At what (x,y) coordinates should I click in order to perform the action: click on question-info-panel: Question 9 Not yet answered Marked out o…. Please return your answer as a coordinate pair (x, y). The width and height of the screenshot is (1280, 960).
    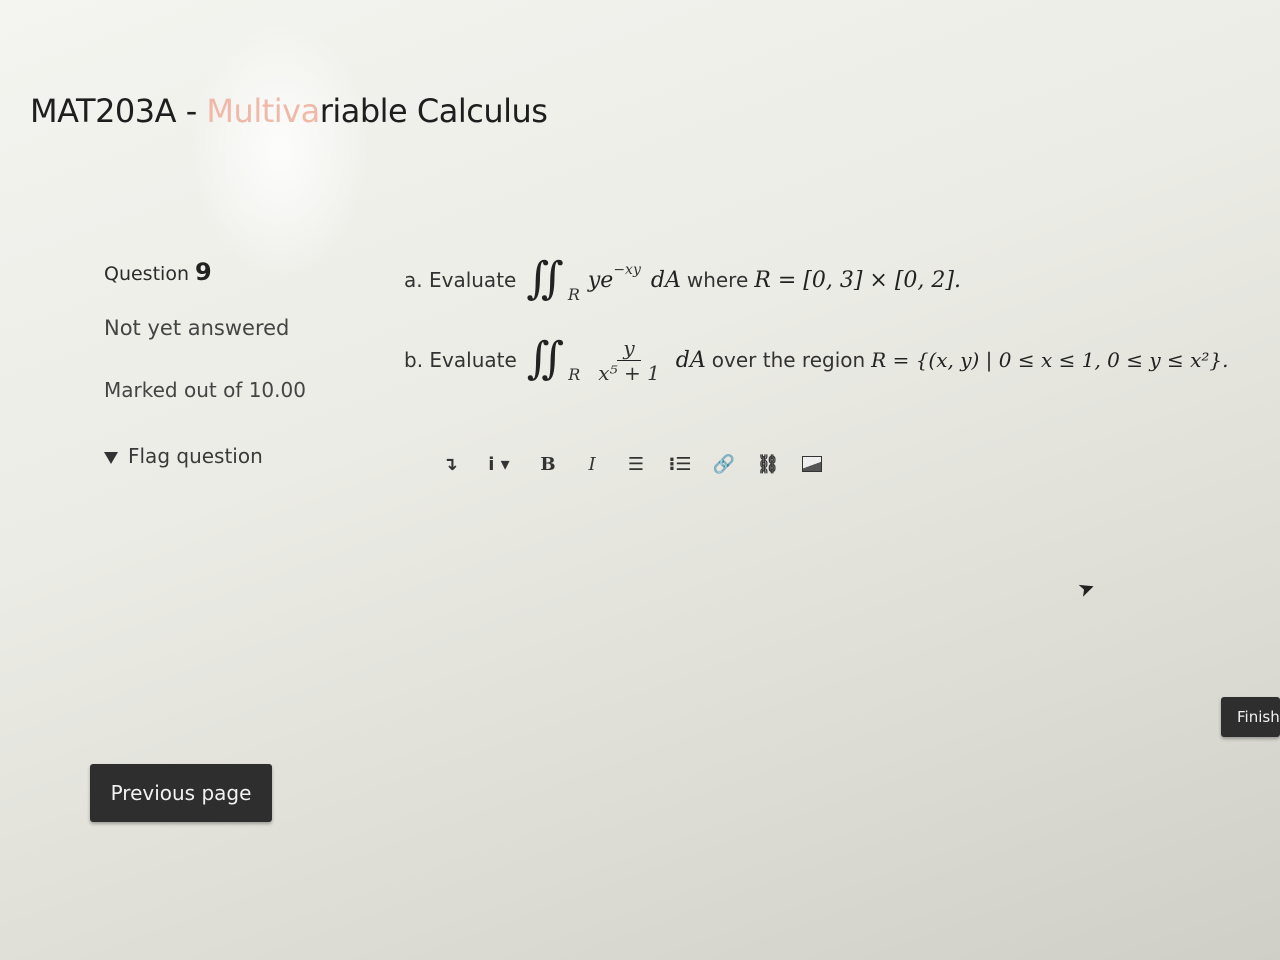
    Looking at the image, I should click on (234, 363).